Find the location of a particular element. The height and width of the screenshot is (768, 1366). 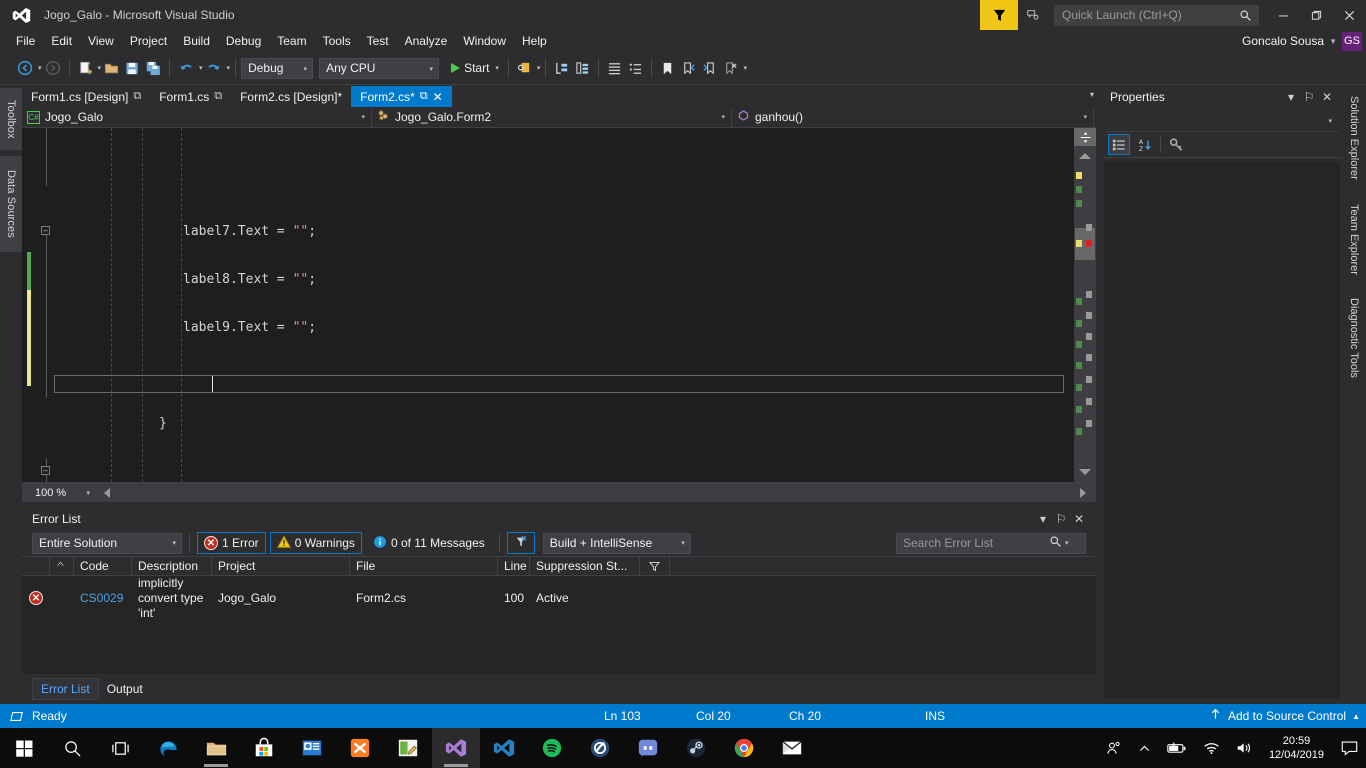

save-icon is located at coordinates (132, 68).